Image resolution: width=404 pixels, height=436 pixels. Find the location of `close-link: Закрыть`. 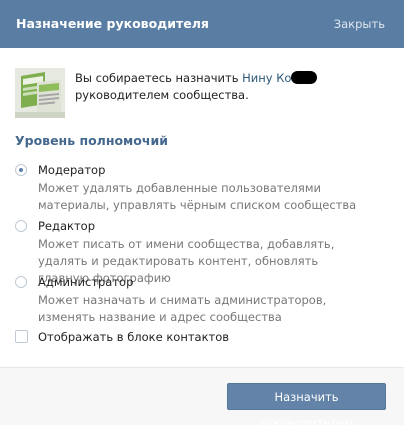

close-link: Закрыть is located at coordinates (359, 24).